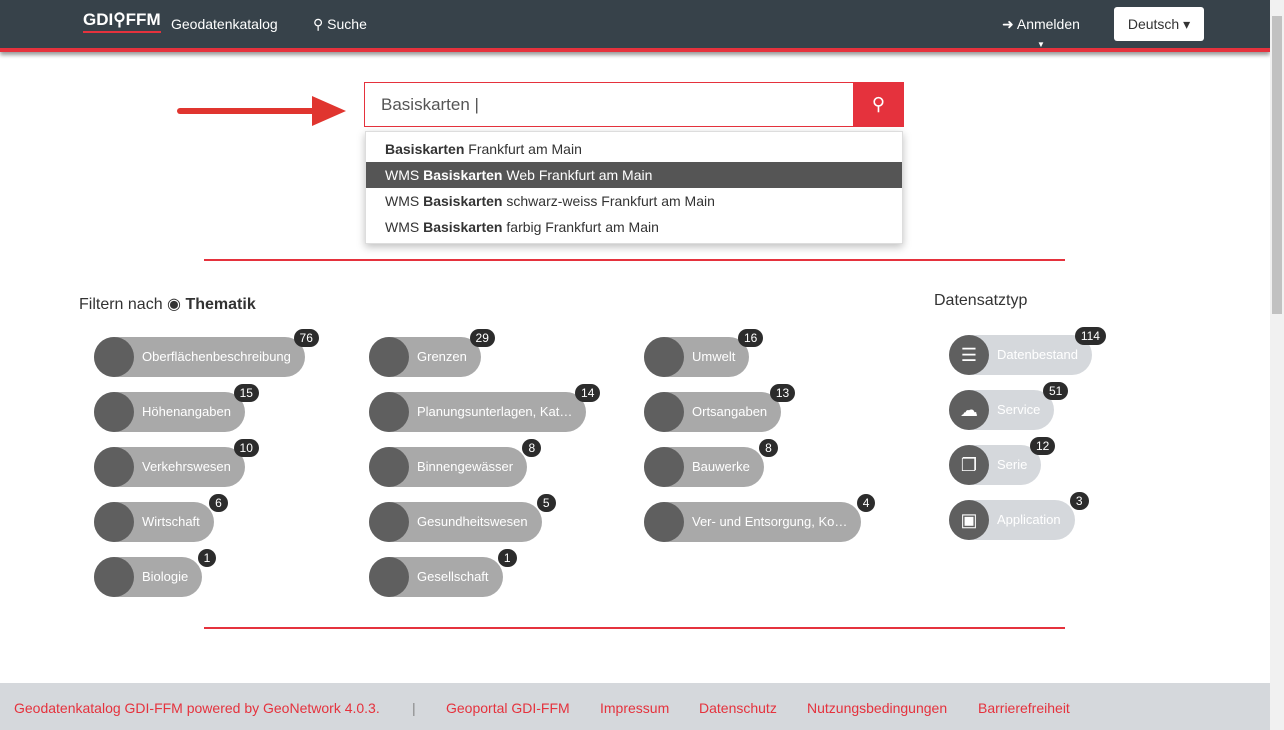 The height and width of the screenshot is (730, 1284). I want to click on filter-option: Thematik, so click(220, 304).